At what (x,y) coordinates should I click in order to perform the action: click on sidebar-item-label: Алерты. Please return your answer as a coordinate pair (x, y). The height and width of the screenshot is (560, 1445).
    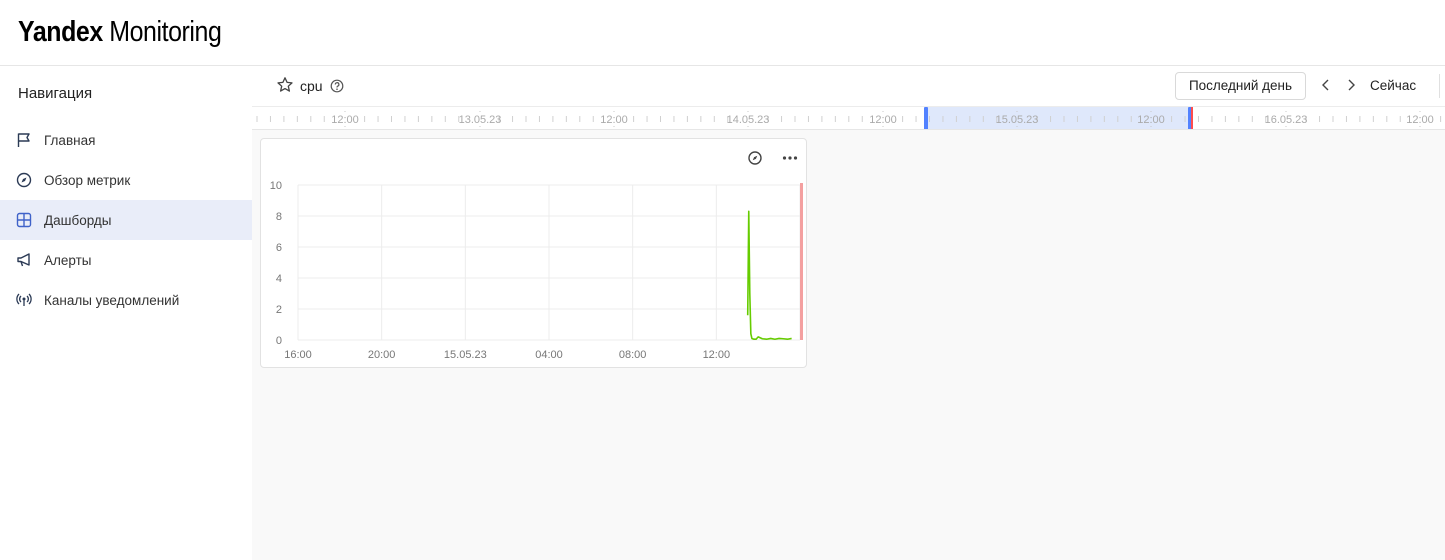
    Looking at the image, I should click on (68, 260).